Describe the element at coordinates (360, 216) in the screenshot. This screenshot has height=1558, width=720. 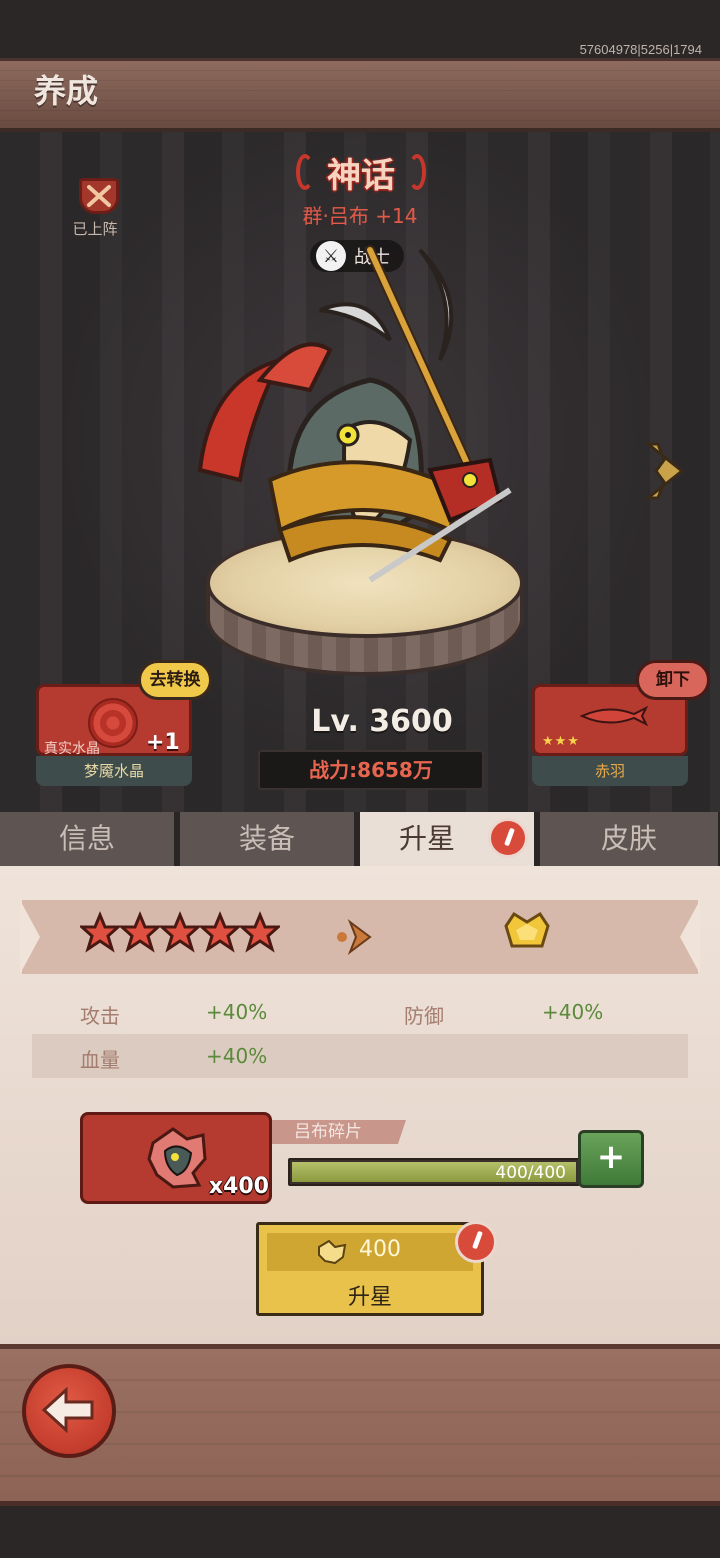
I see `hero-name: 群·吕布 +14` at that location.